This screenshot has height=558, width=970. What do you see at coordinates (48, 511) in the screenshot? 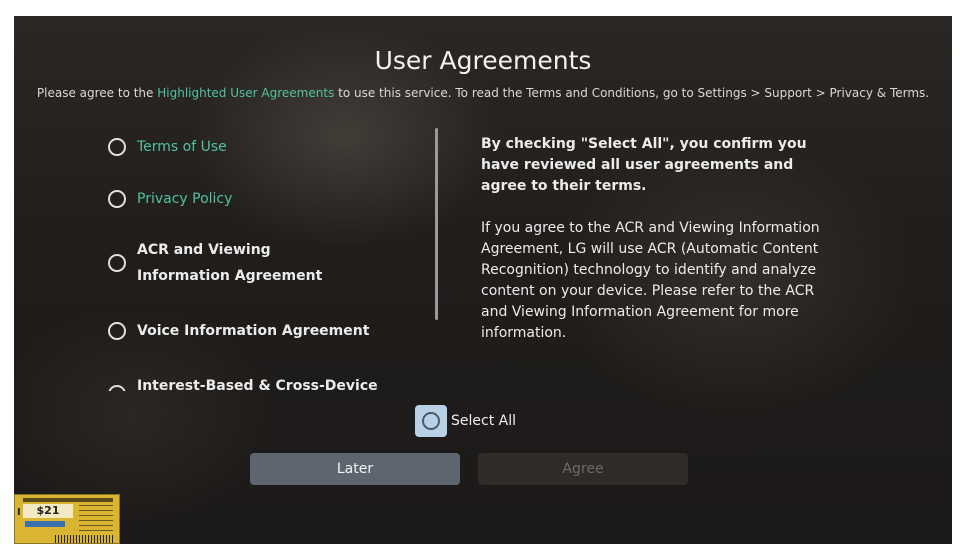
I see `price-value: $21` at bounding box center [48, 511].